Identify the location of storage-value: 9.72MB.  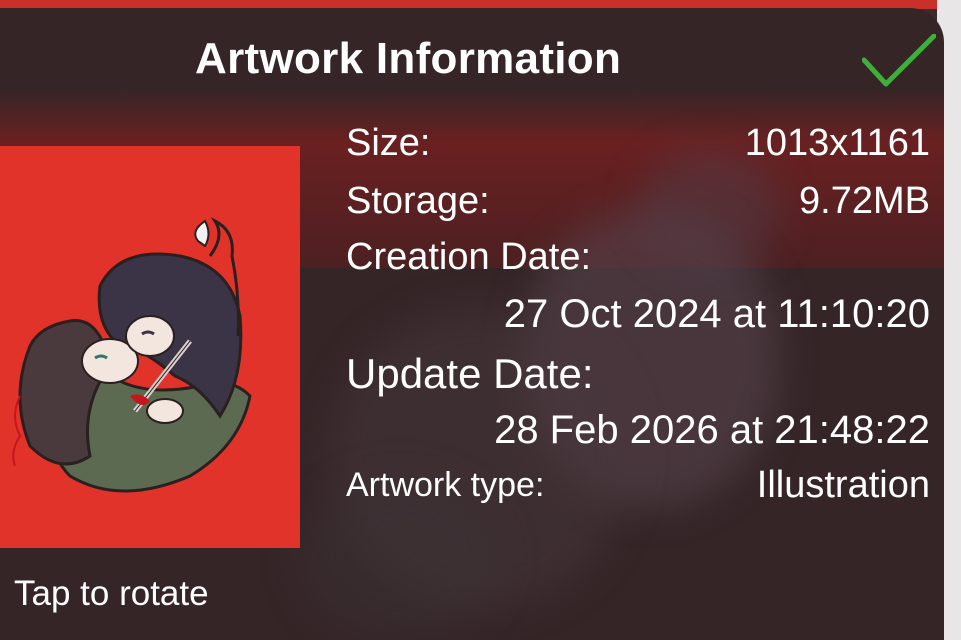
(864, 201).